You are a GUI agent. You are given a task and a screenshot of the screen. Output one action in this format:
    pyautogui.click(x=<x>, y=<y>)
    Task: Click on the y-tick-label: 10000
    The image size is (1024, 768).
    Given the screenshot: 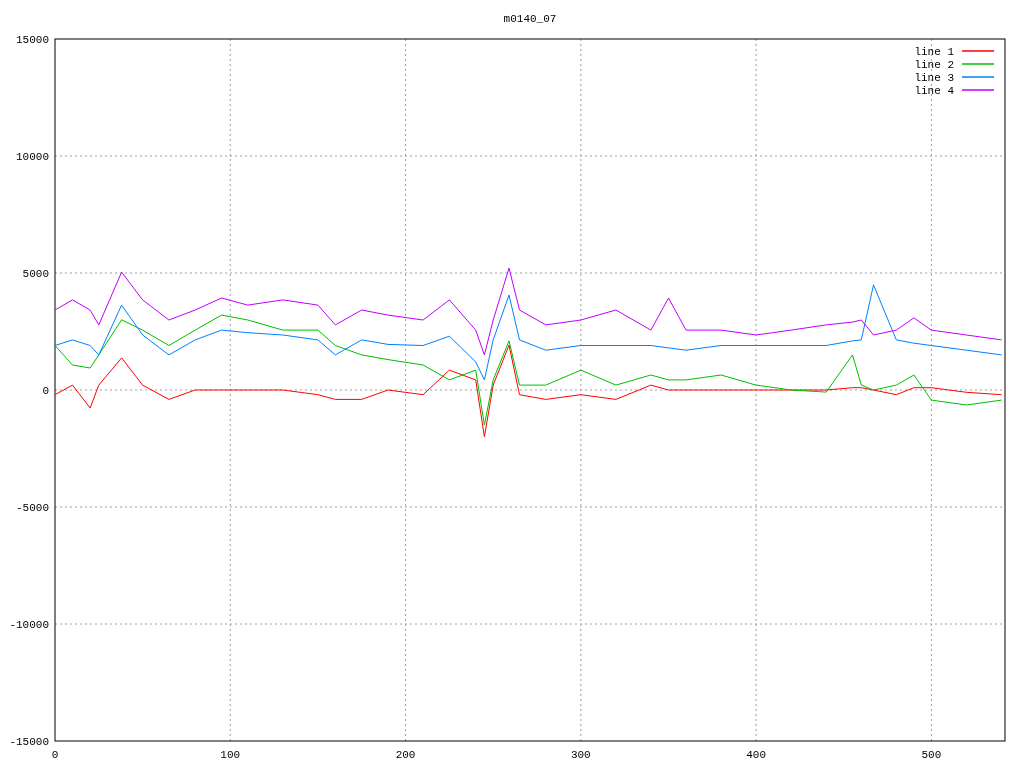 What is the action you would take?
    pyautogui.click(x=32, y=157)
    